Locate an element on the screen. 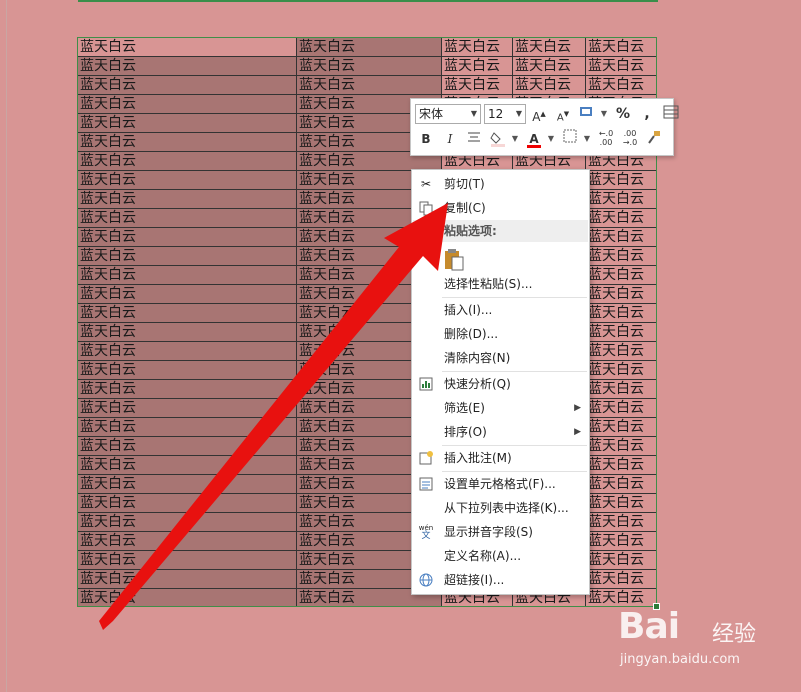 The height and width of the screenshot is (692, 801). menu-item-show-phonetic: wén 文 显示拼音字段(S) is located at coordinates (500, 532).